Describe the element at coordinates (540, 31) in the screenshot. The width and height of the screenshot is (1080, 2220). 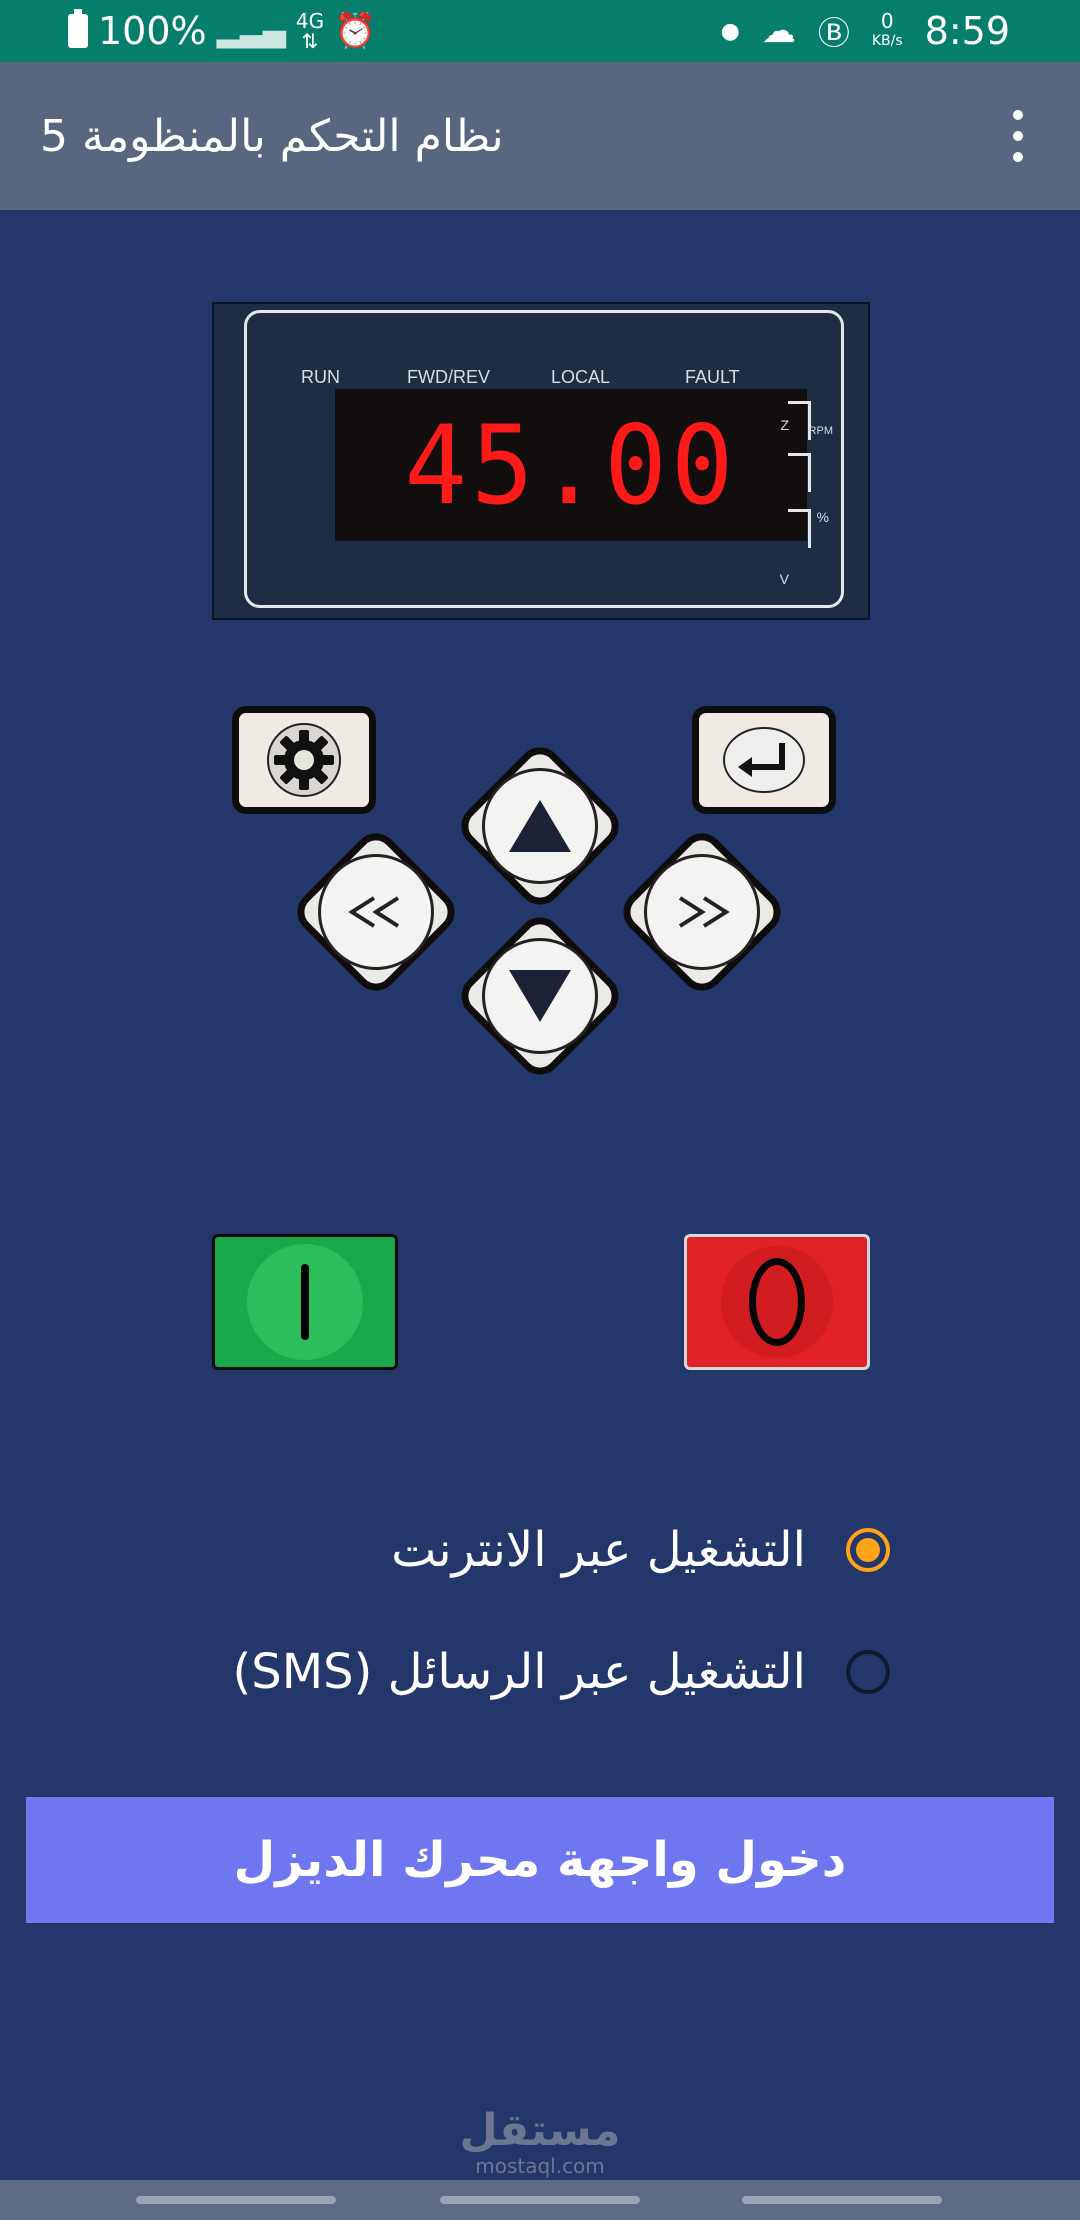
I see `status-bar: 100% ▂▃▄ 4G ⇅ ⏰ ● ☁ Ⓑ 0 KB/s 8:59` at that location.